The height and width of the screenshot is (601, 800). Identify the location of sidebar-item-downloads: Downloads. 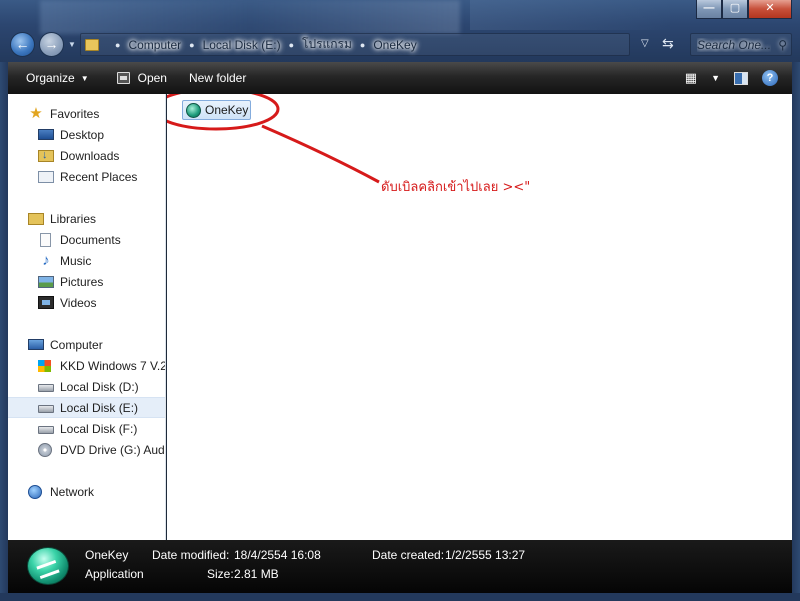
(86, 155).